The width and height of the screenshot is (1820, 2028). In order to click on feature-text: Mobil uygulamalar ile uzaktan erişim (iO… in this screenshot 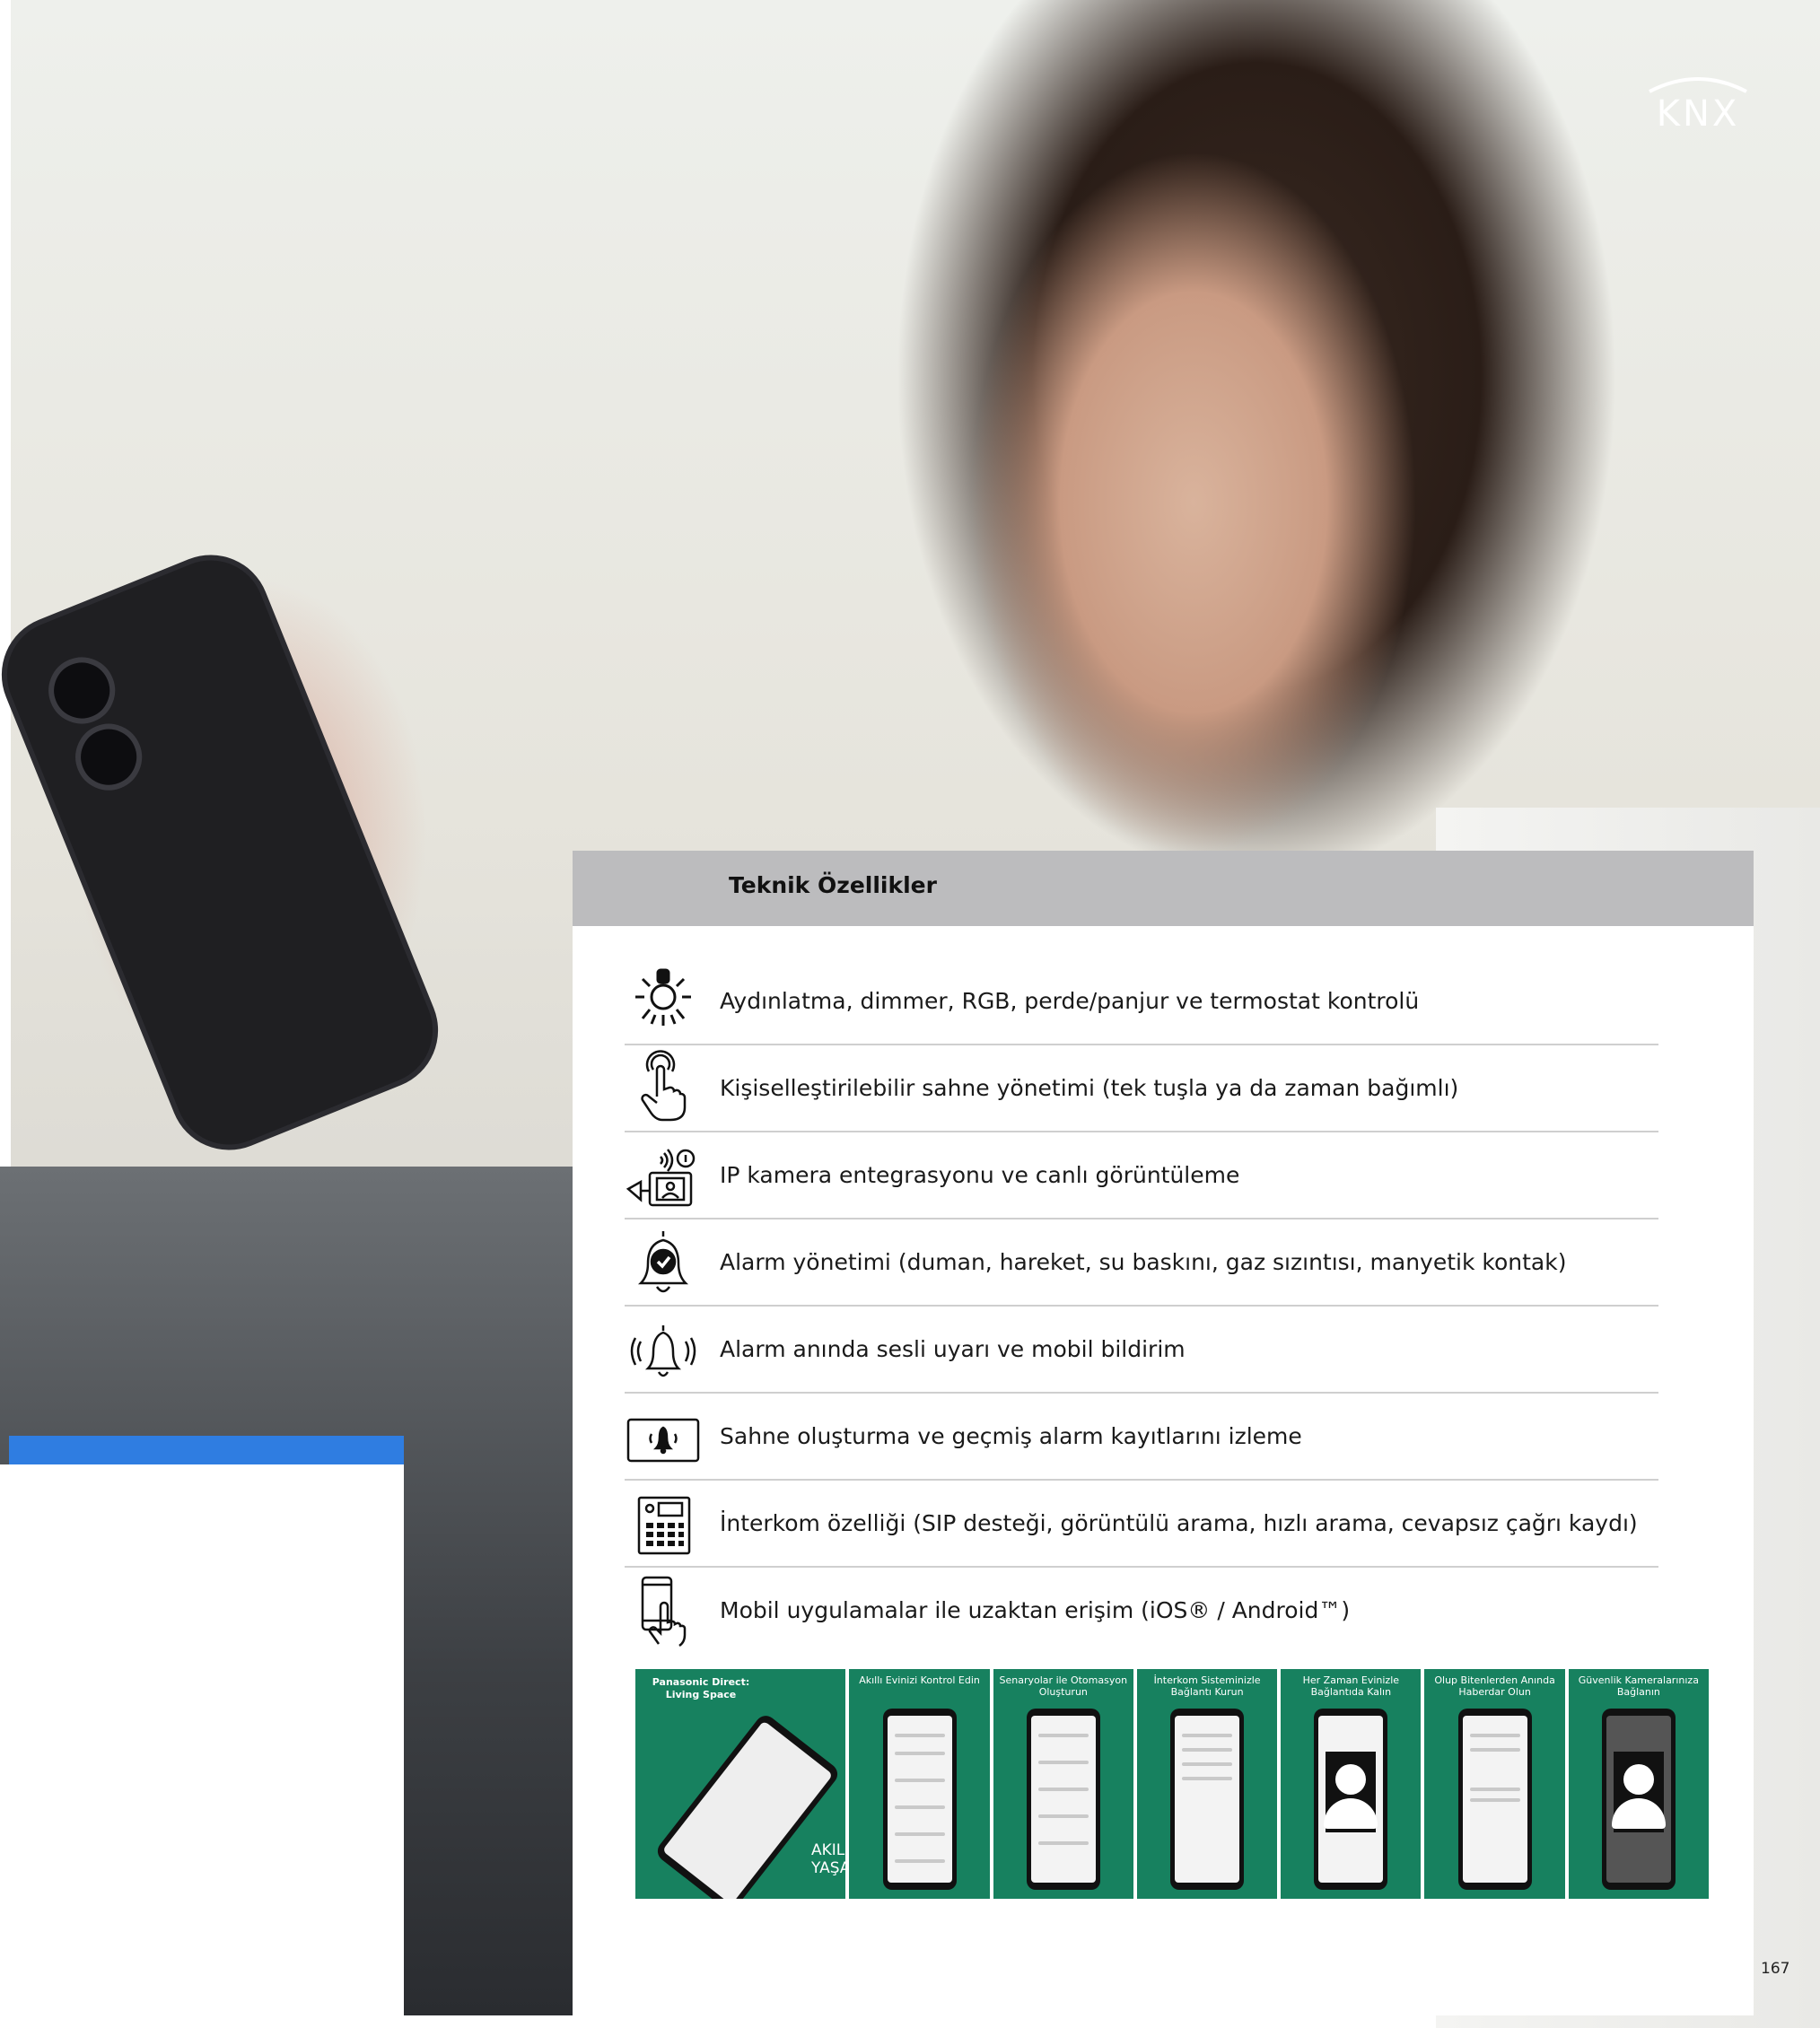, I will do `click(1035, 1610)`.